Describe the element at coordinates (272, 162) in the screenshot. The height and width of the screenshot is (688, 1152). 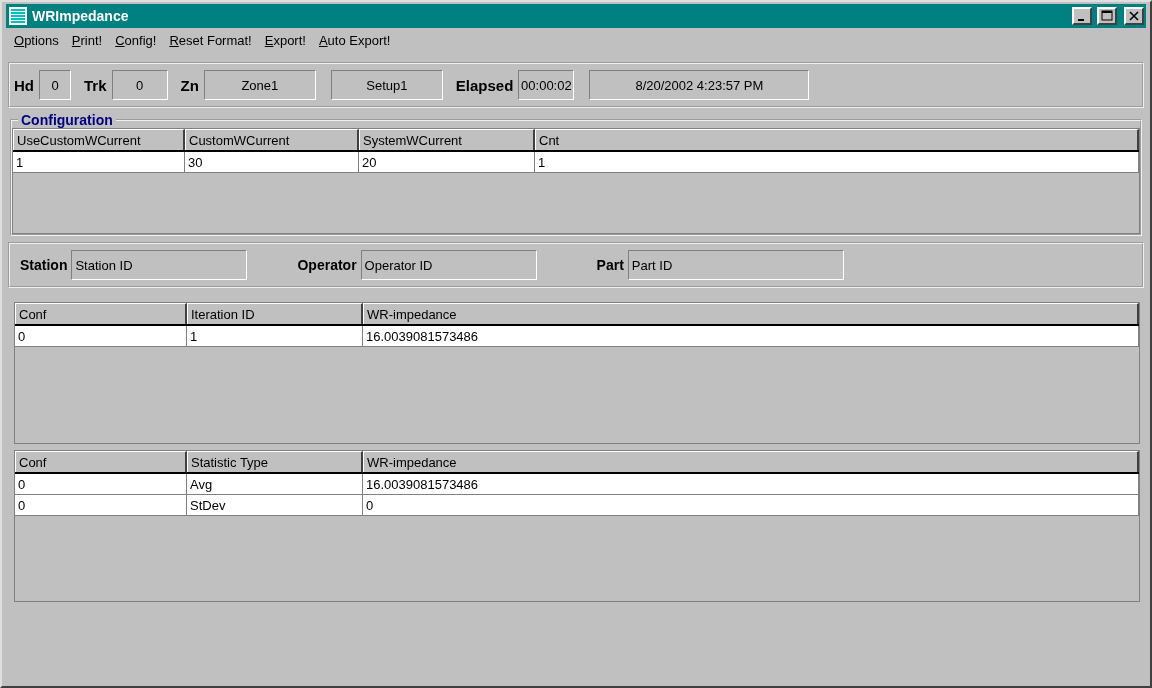
I see `table-cell: 30` at that location.